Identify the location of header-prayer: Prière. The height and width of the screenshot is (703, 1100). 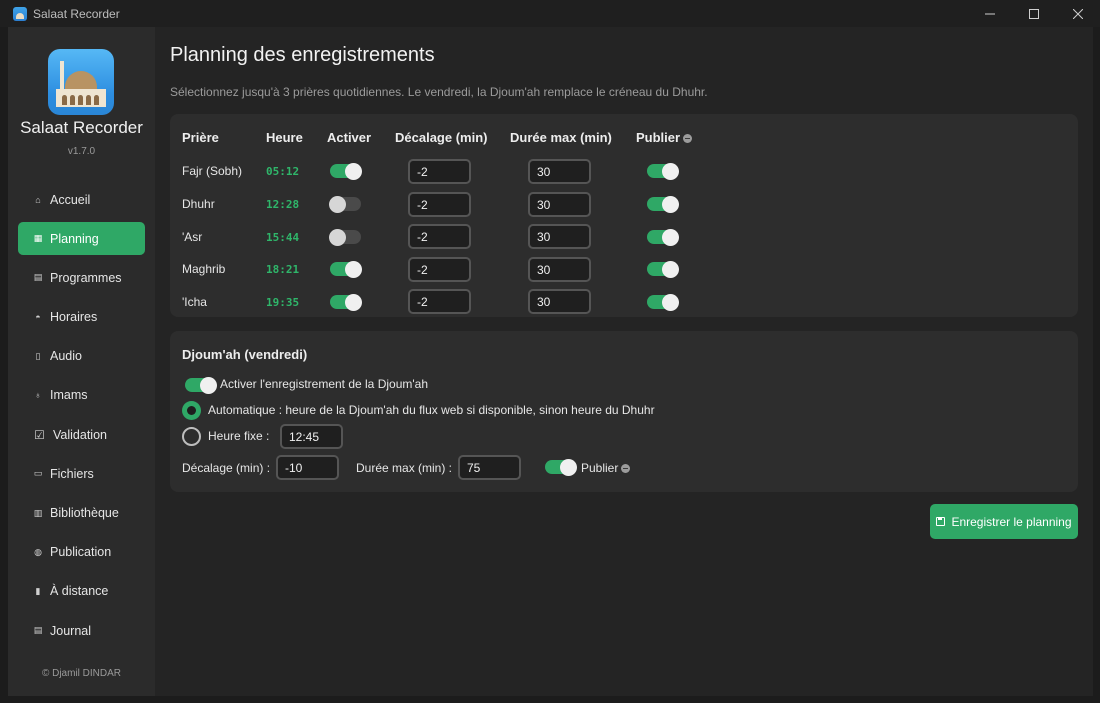
(200, 137).